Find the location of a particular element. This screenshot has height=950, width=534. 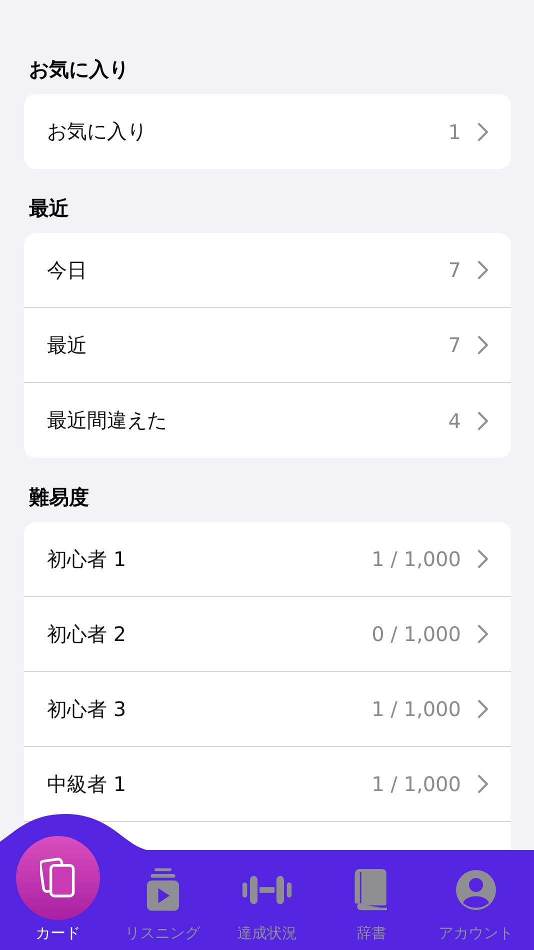

row-label: 初心者 1 is located at coordinates (87, 559).